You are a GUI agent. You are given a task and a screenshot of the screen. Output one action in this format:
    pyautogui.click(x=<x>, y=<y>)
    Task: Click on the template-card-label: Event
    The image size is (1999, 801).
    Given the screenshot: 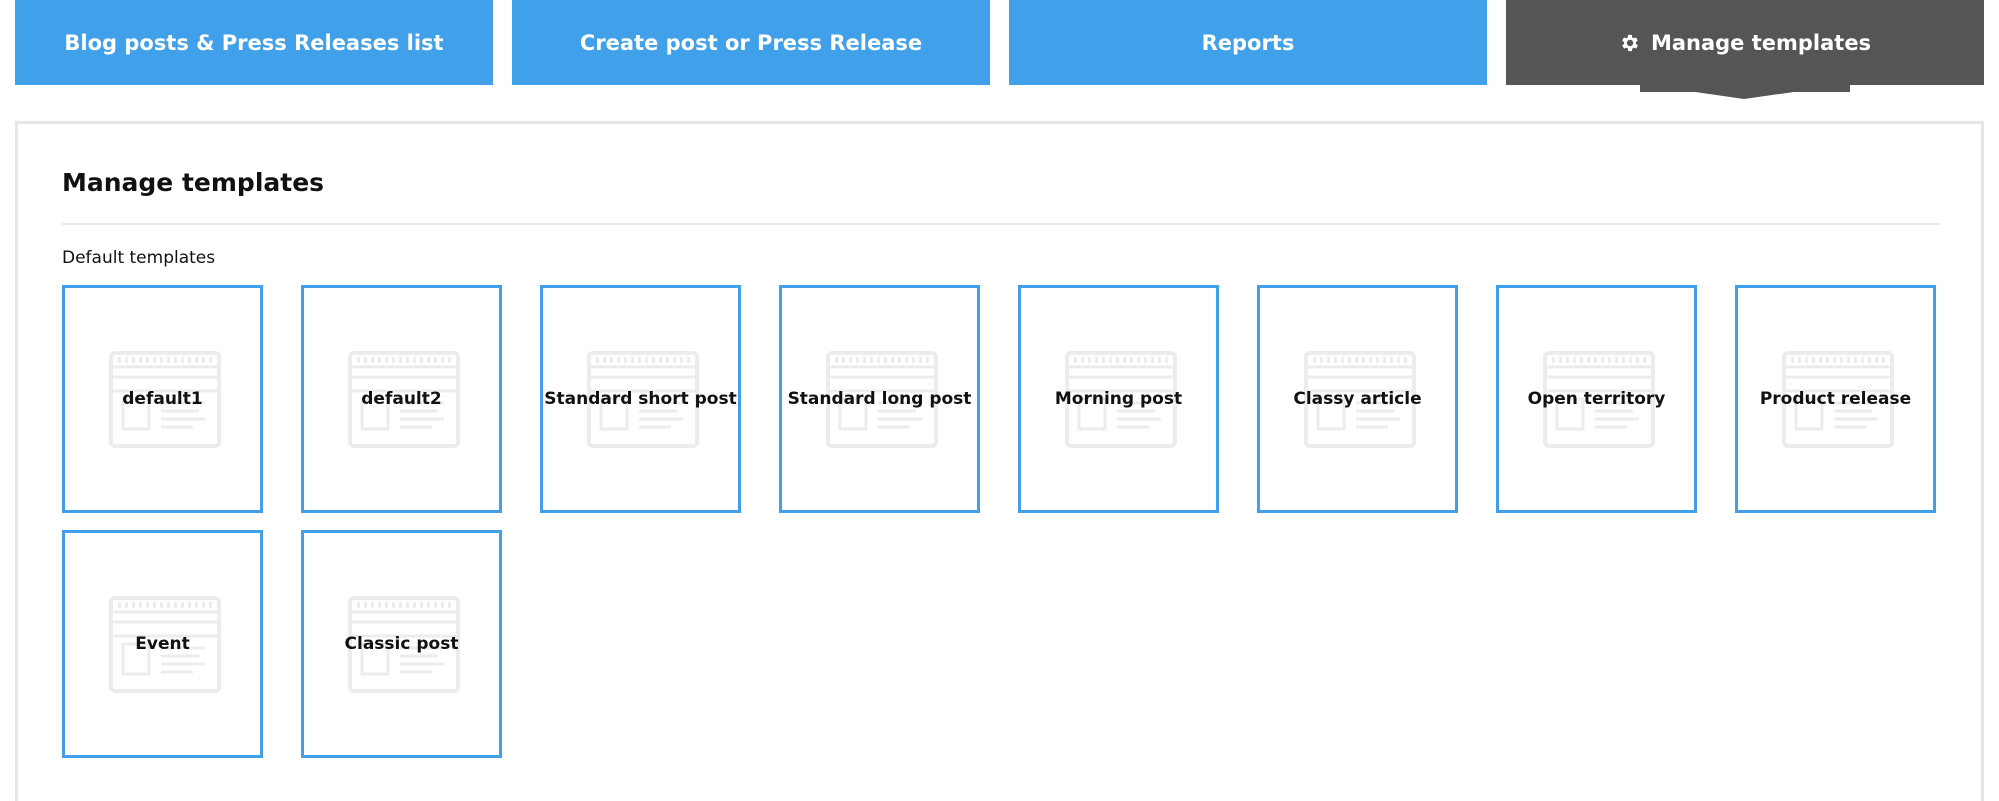 What is the action you would take?
    pyautogui.click(x=162, y=644)
    